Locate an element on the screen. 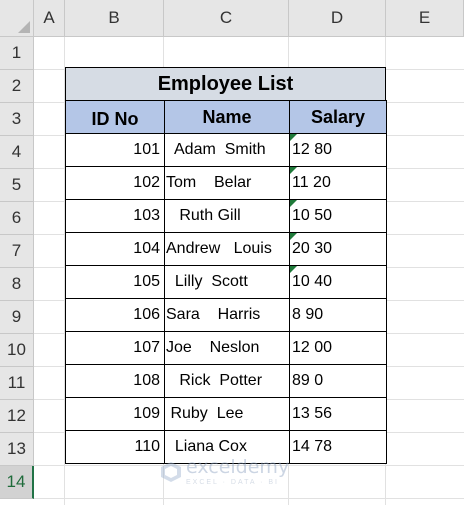 The width and height of the screenshot is (464, 505). cell-name-text: Andrew Louis is located at coordinates (219, 248).